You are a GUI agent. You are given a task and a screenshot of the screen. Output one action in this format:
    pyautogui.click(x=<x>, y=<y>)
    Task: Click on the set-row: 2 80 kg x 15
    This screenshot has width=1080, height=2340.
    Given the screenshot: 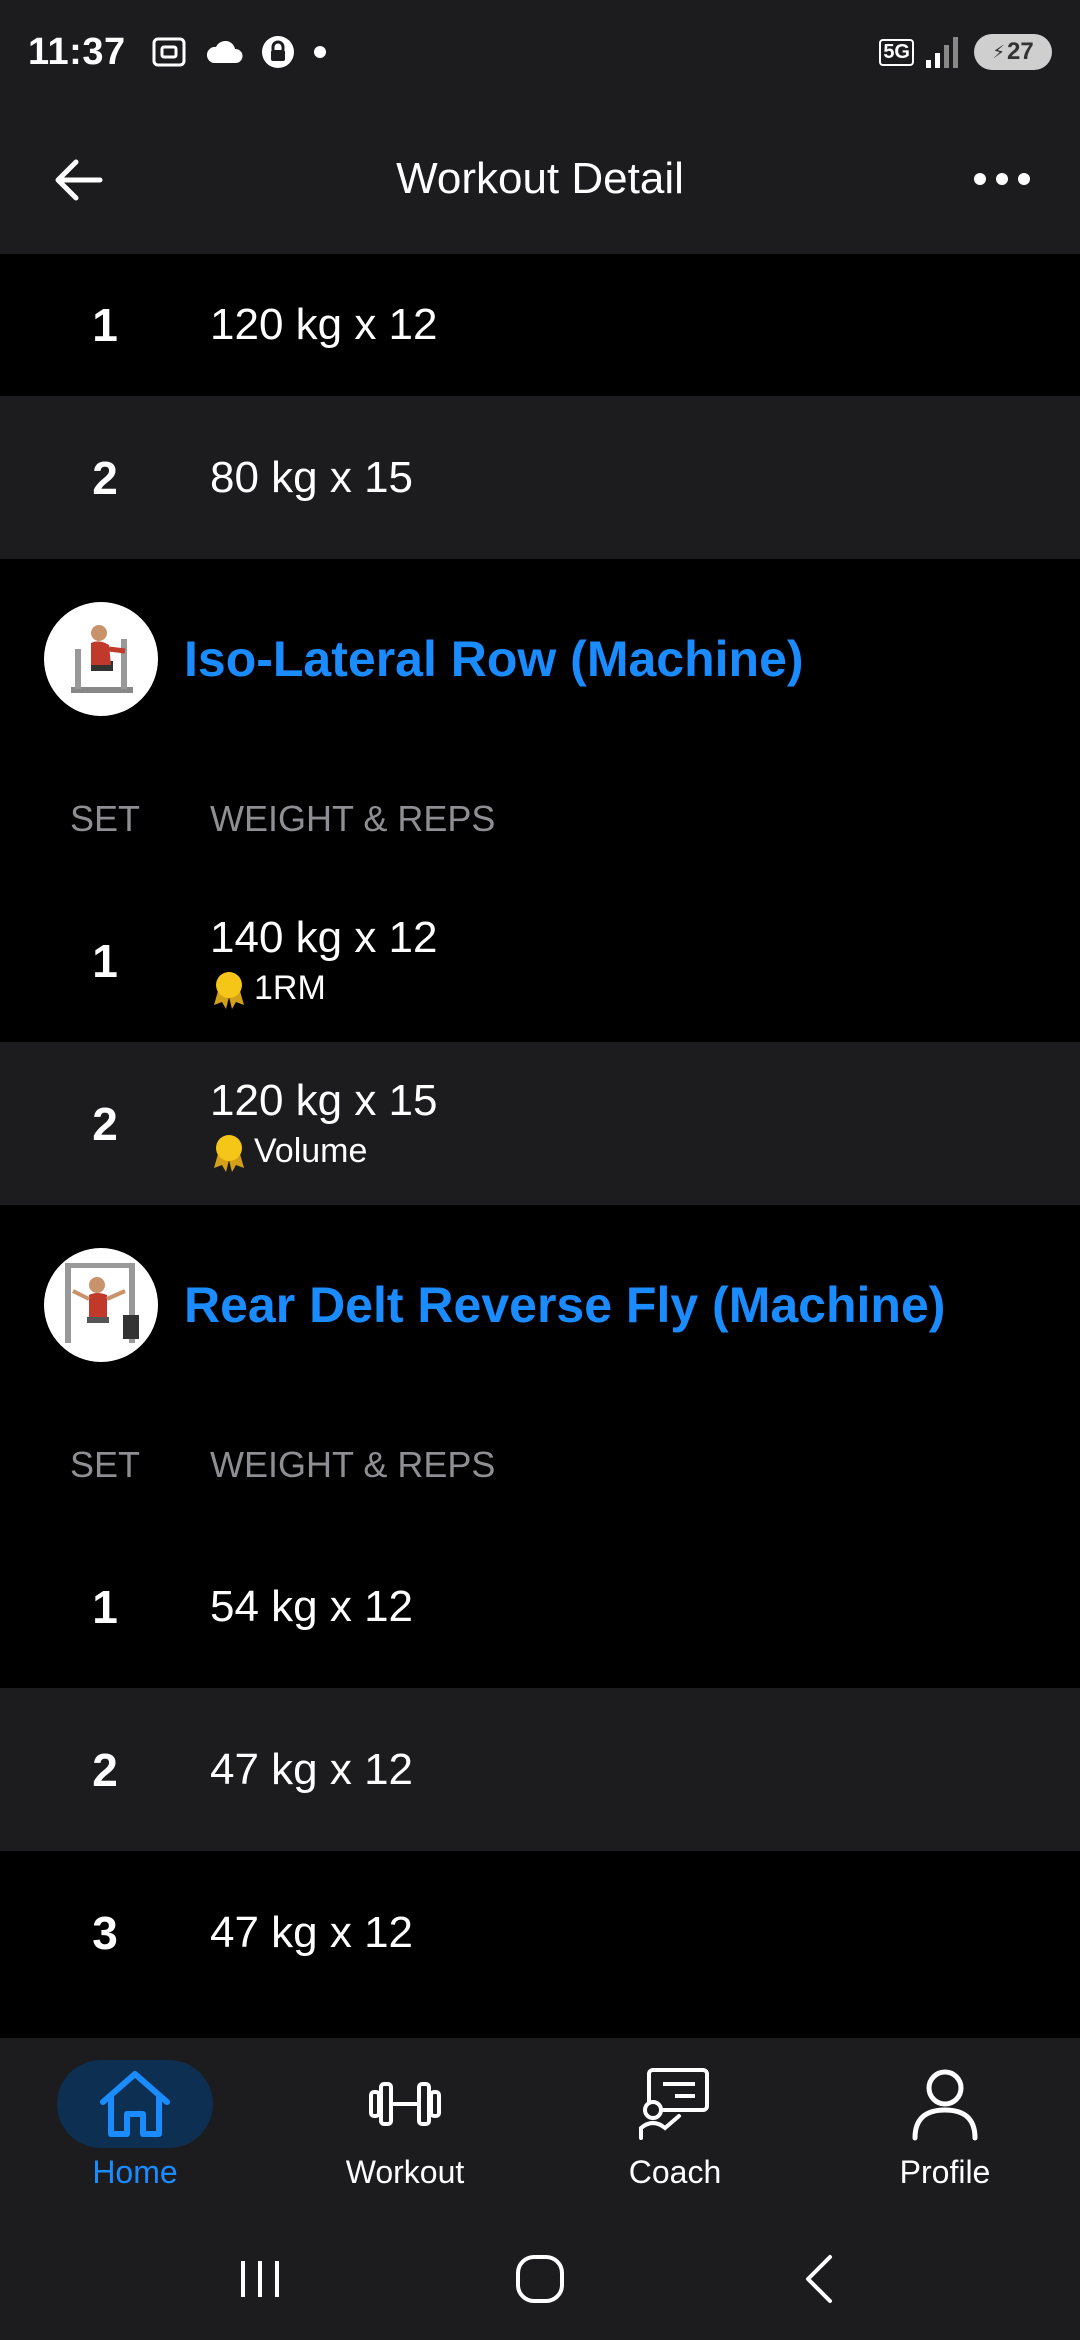 What is the action you would take?
    pyautogui.click(x=540, y=477)
    